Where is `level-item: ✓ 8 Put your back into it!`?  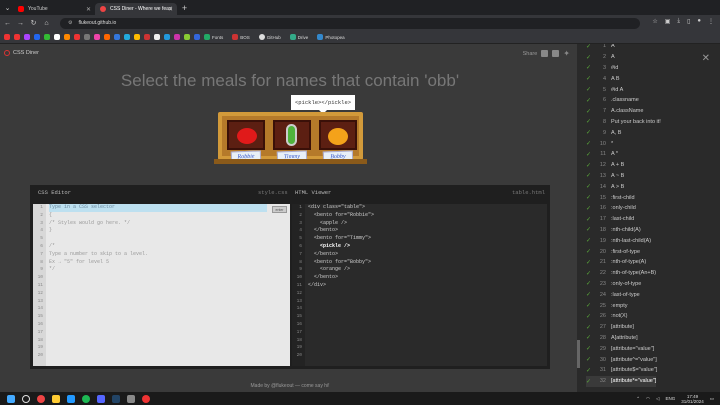
level-item: ✓ 8 Put your back into it! is located at coordinates (623, 122).